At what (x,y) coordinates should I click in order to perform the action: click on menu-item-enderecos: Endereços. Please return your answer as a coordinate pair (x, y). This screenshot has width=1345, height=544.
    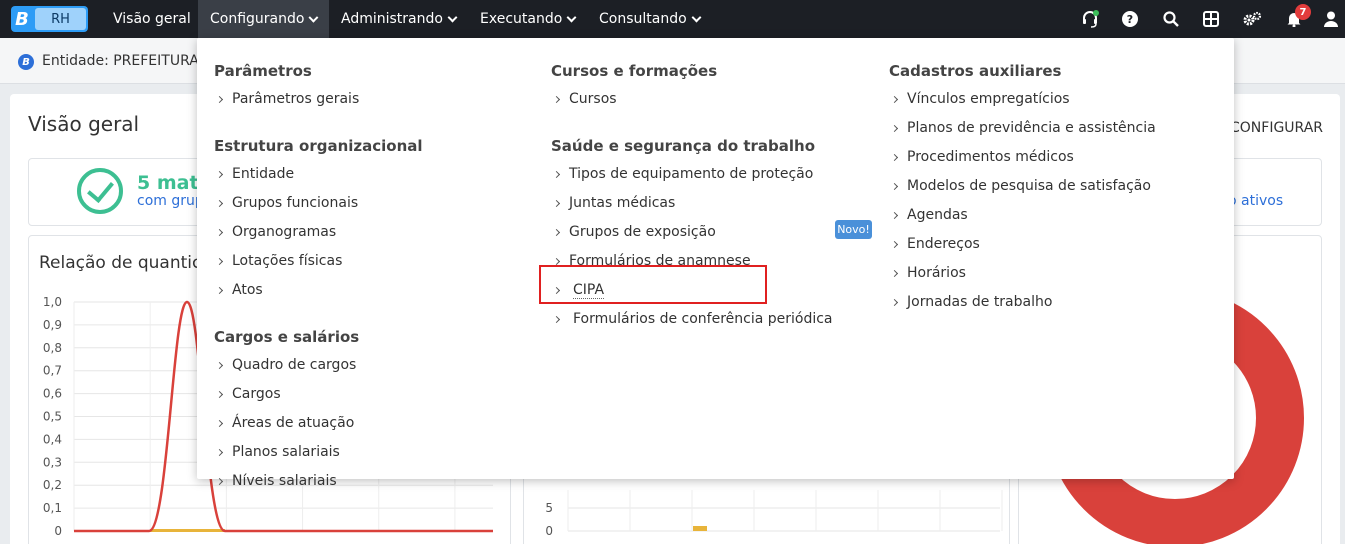
    Looking at the image, I should click on (935, 244).